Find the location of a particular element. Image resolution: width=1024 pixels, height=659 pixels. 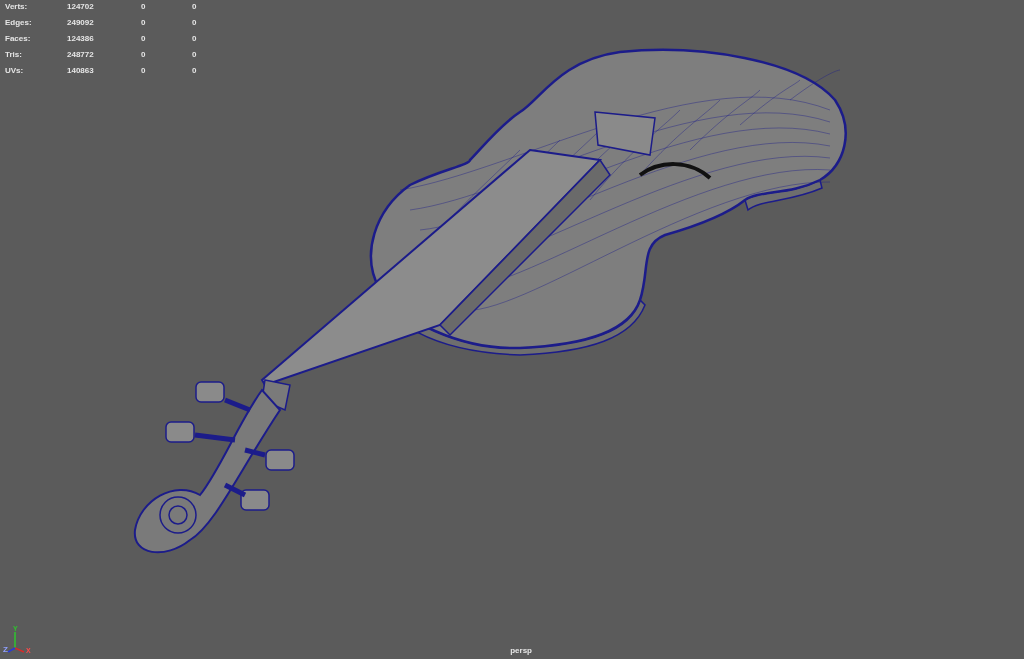

stat-label: Faces: is located at coordinates (18, 38).